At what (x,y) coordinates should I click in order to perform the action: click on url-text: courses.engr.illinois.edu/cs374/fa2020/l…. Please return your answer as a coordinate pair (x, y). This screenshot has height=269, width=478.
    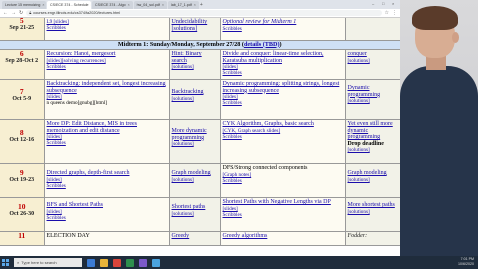
    Looking at the image, I should click on (77, 13).